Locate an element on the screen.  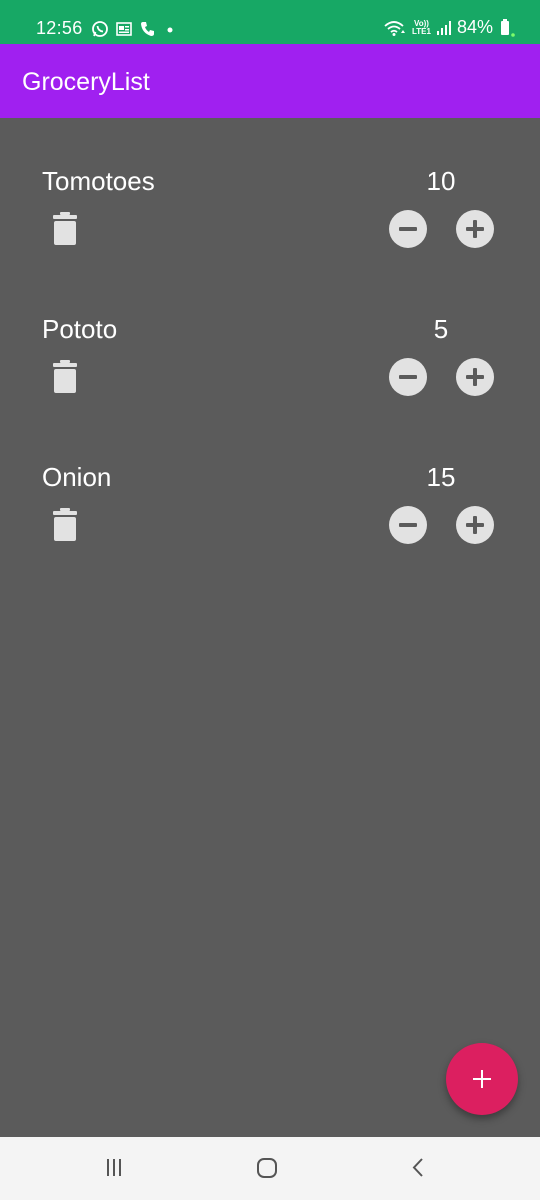
home-icon is located at coordinates (267, 1168).